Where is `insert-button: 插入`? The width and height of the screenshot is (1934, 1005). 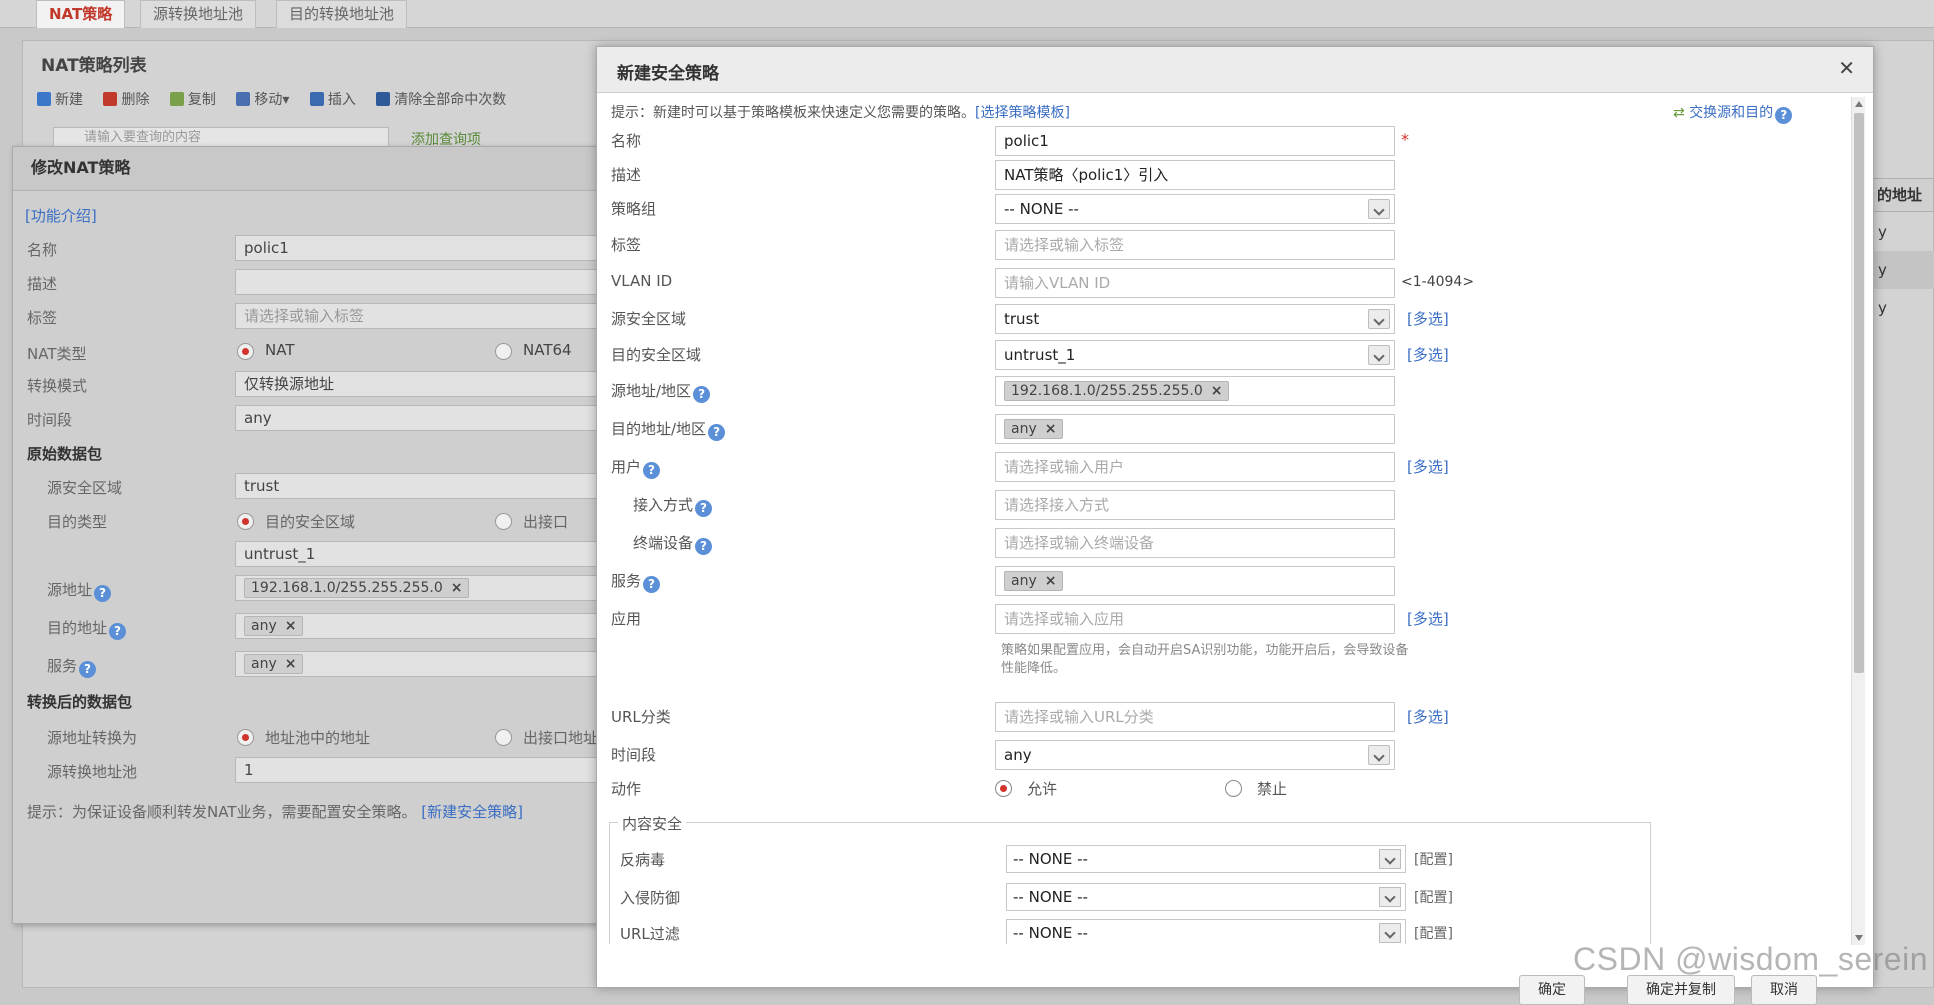 insert-button: 插入 is located at coordinates (332, 99).